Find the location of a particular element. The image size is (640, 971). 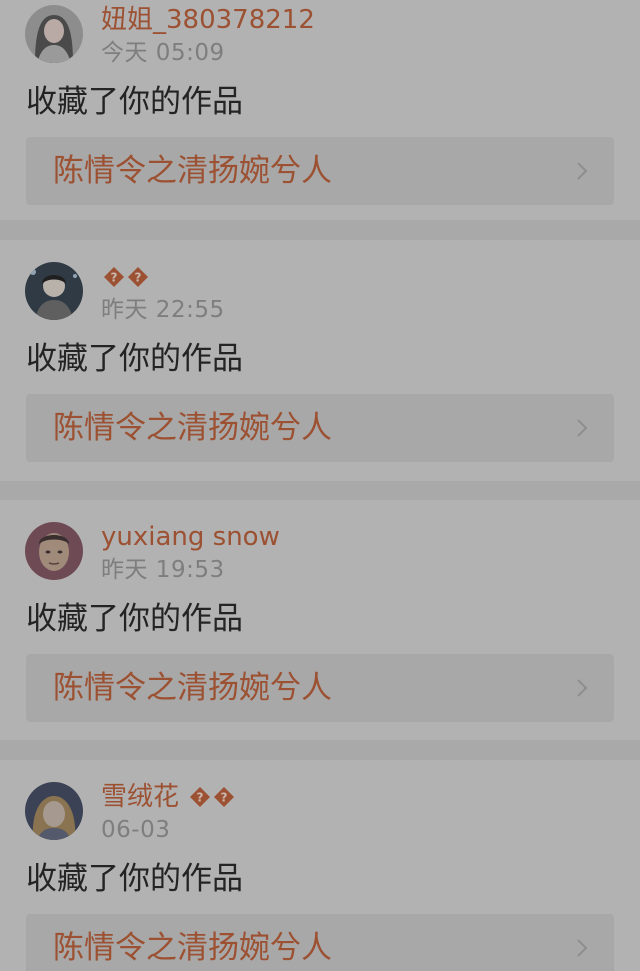

avatar-child-portrait-icon is located at coordinates (54, 811).